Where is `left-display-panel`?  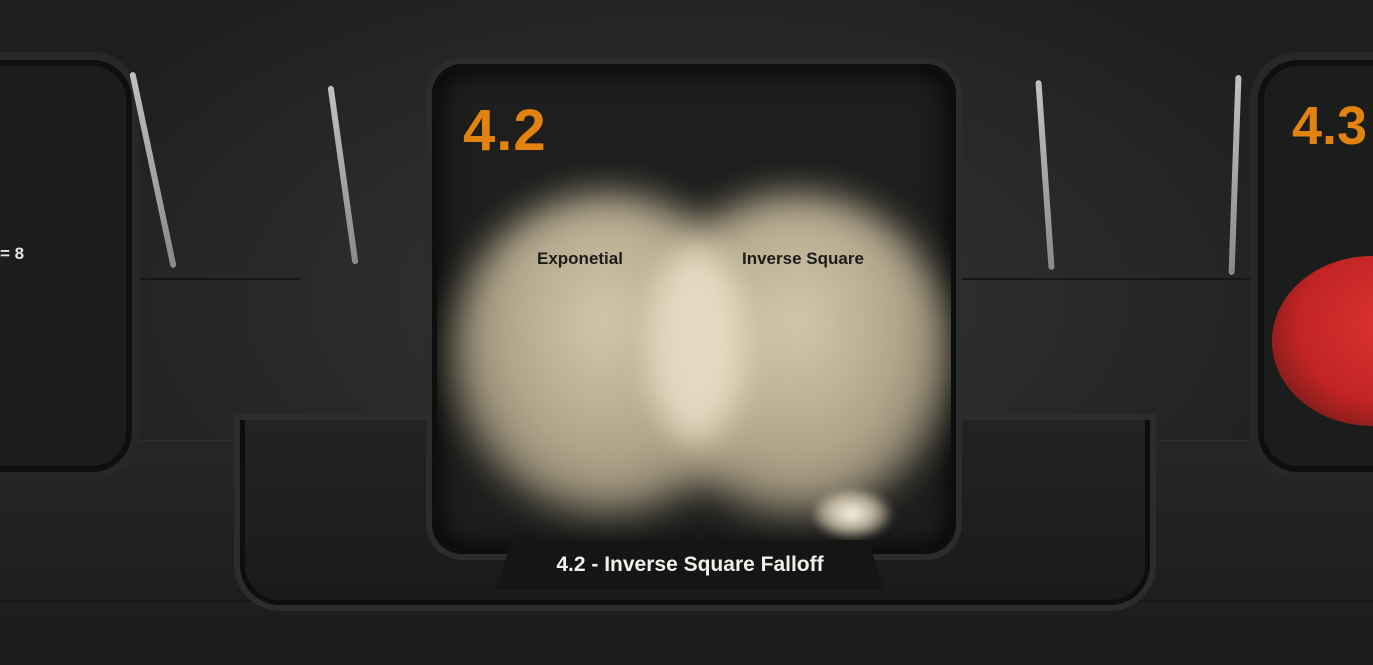 left-display-panel is located at coordinates (66, 266).